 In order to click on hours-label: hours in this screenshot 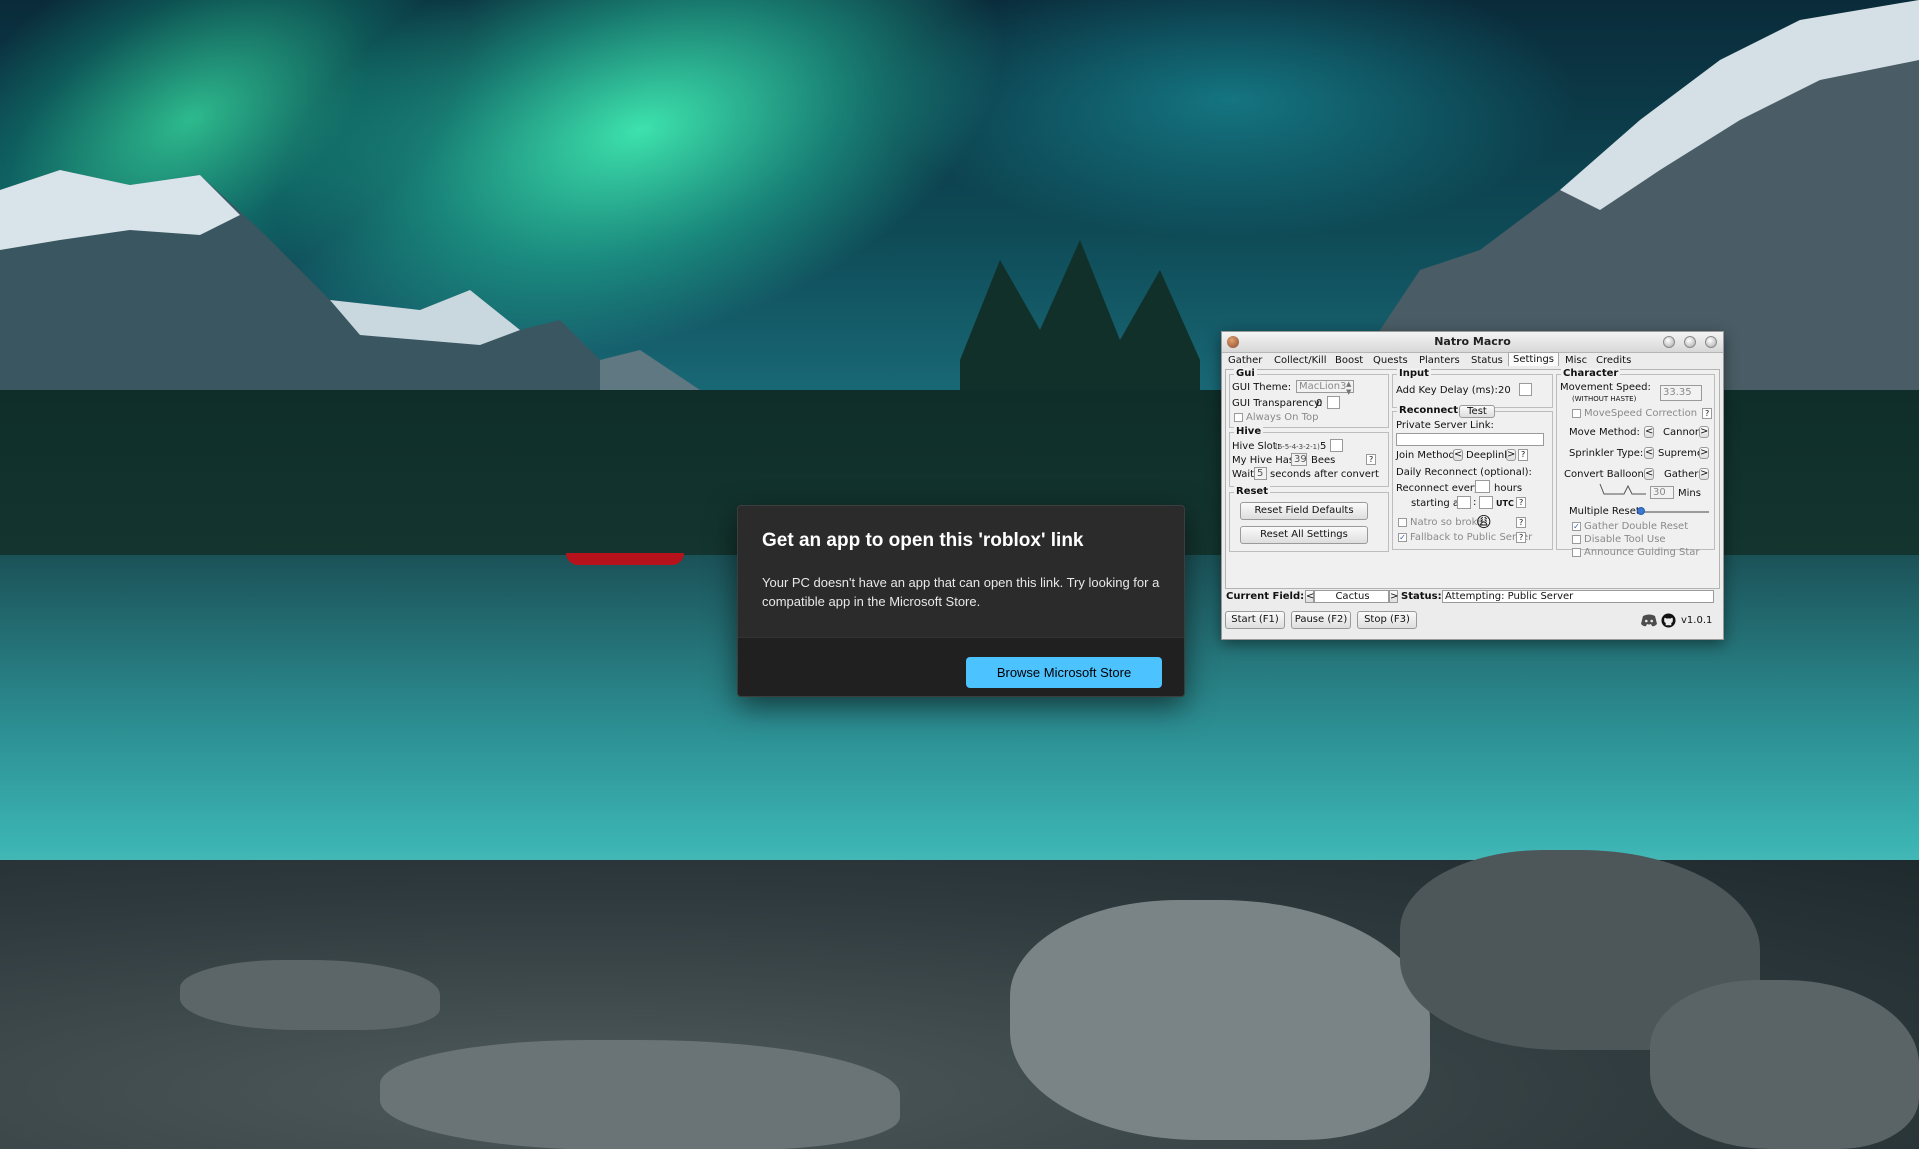, I will do `click(1508, 488)`.